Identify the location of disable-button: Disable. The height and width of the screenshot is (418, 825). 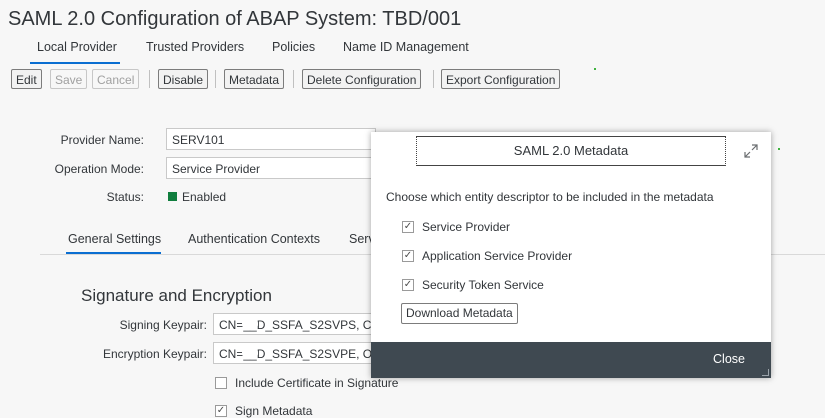
(183, 79).